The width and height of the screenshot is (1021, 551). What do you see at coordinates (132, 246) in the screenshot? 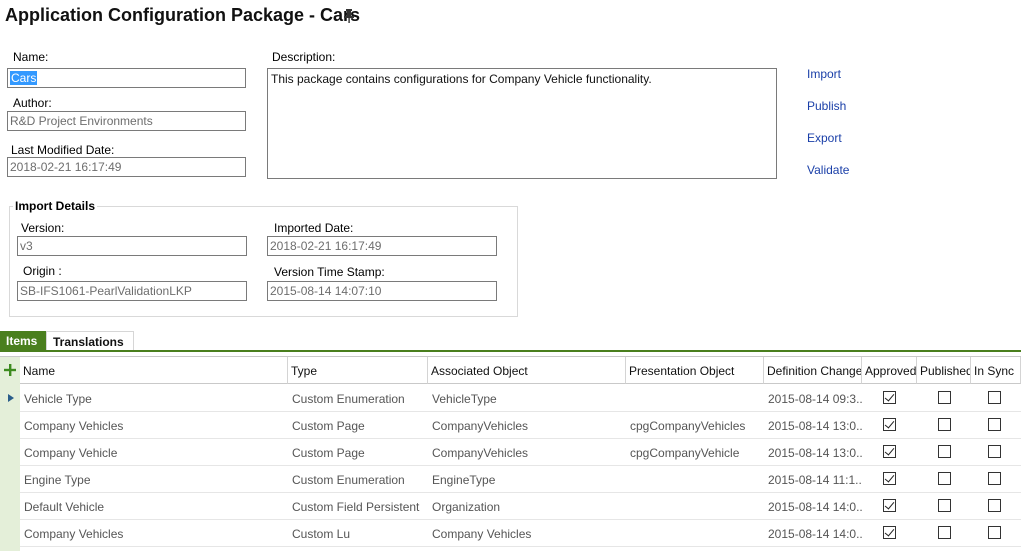
I see `version-field: v3` at bounding box center [132, 246].